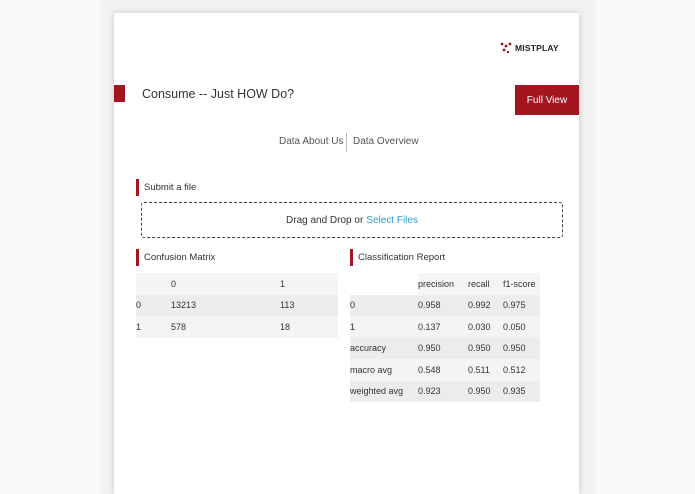  What do you see at coordinates (237, 327) in the screenshot?
I see `table-row: 1 578 18` at bounding box center [237, 327].